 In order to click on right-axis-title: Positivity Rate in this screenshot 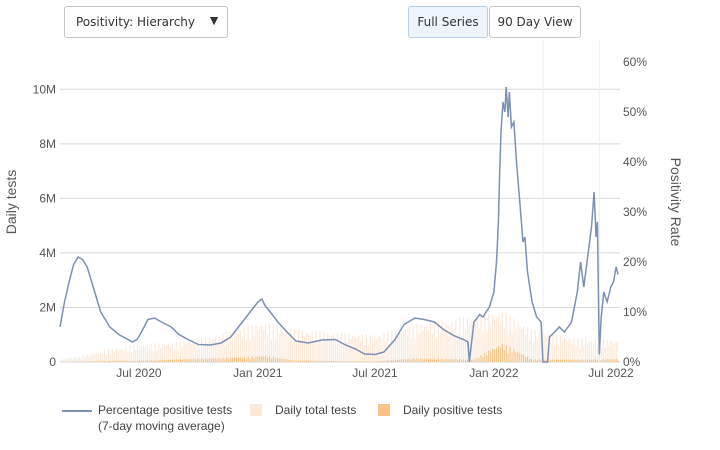, I will do `click(676, 202)`.